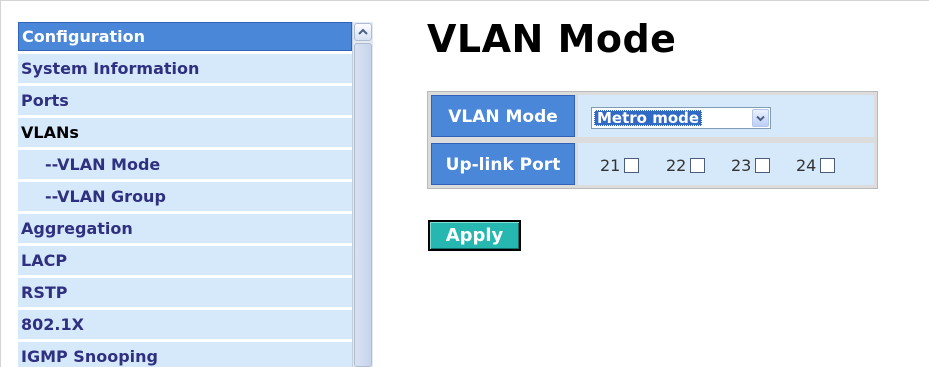 The height and width of the screenshot is (367, 929). What do you see at coordinates (552, 39) in the screenshot?
I see `page-title: VLAN Mode` at bounding box center [552, 39].